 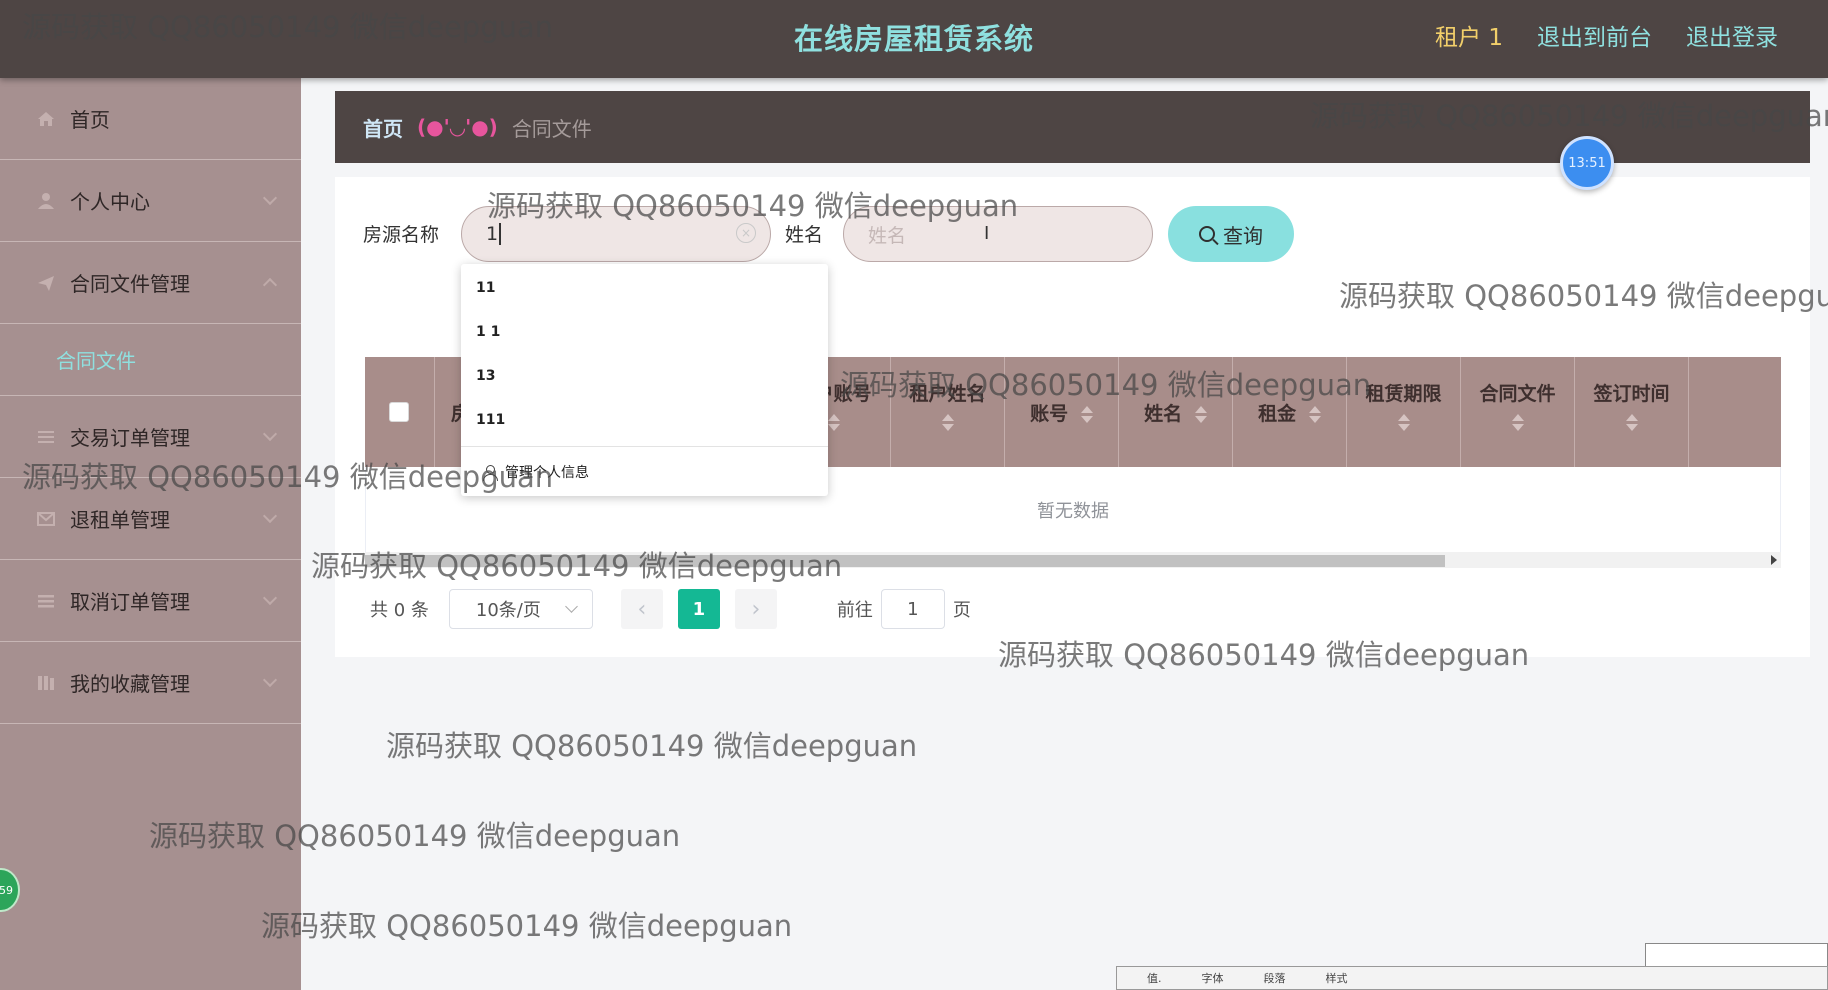 I want to click on sidebar-item-label: 首页, so click(x=90, y=120).